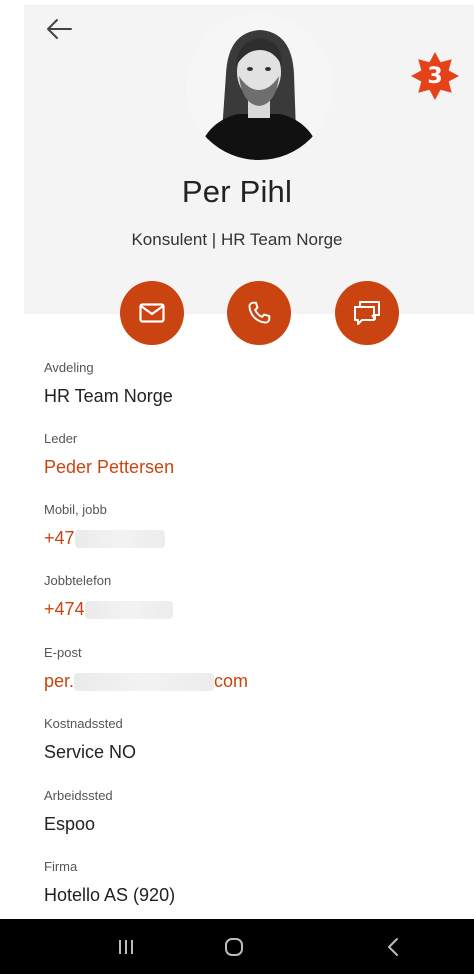 The image size is (474, 974). I want to click on home-icon, so click(234, 946).